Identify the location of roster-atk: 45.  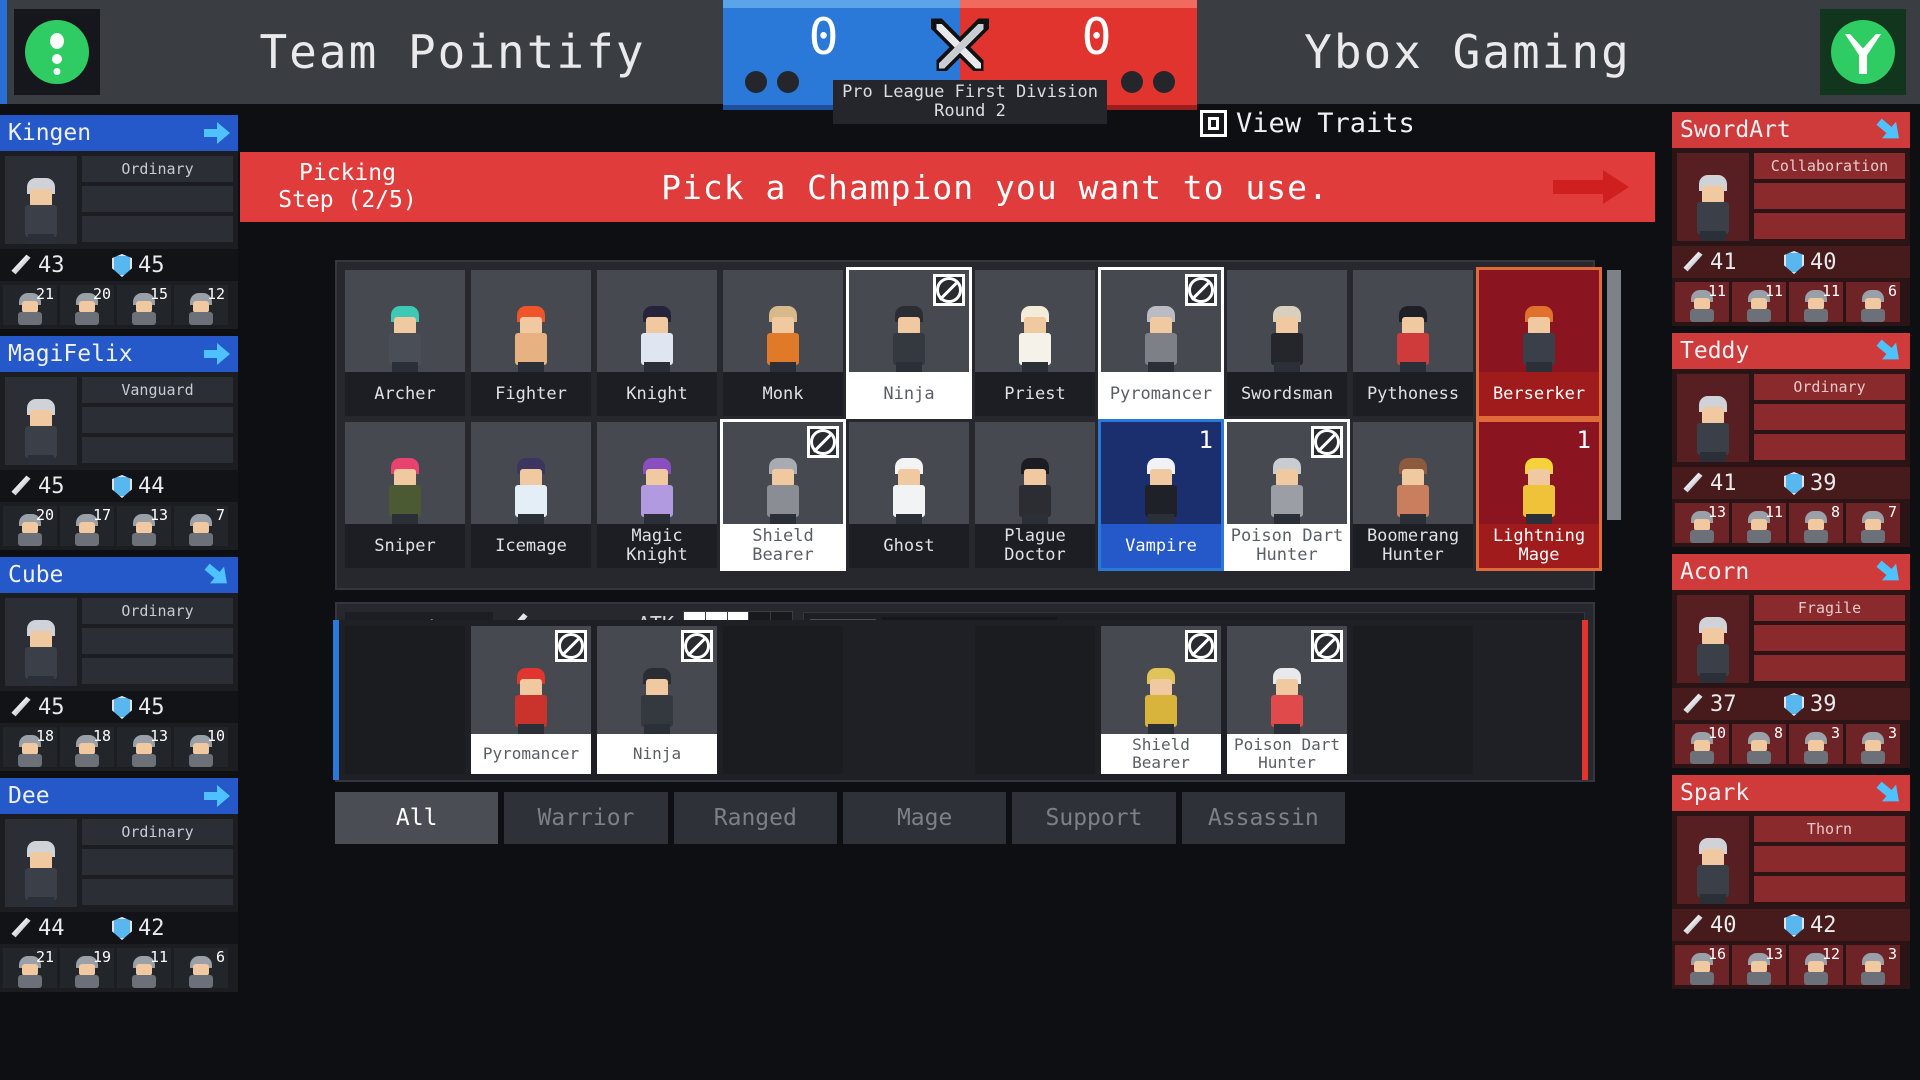
(51, 486).